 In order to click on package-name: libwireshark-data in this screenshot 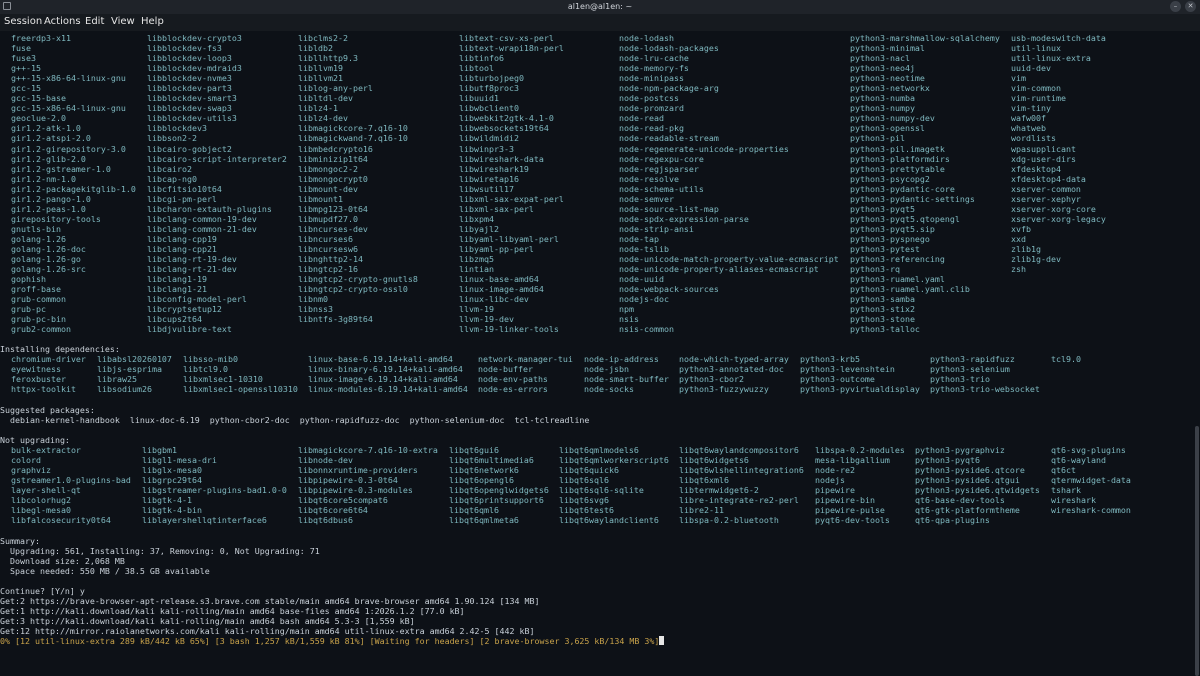, I will do `click(501, 158)`.